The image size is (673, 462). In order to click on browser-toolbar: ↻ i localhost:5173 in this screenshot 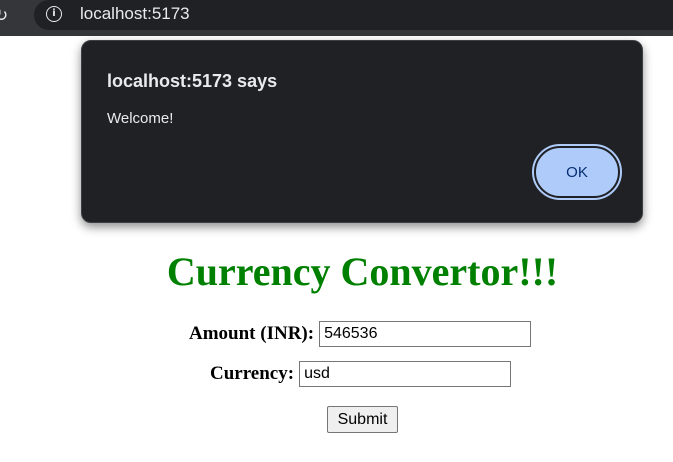, I will do `click(336, 18)`.